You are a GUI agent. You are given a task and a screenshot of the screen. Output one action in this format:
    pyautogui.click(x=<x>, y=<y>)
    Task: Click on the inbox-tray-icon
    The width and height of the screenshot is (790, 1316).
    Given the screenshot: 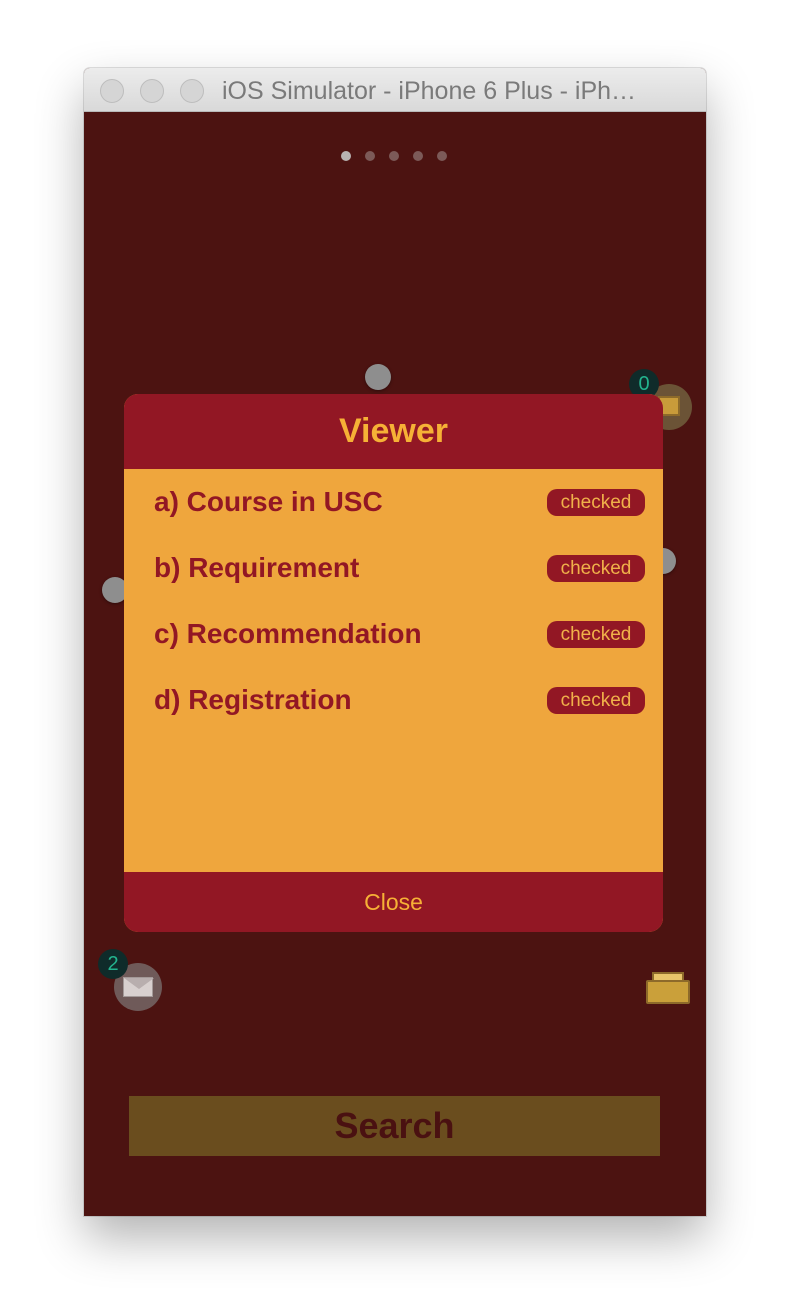 What is the action you would take?
    pyautogui.click(x=668, y=988)
    